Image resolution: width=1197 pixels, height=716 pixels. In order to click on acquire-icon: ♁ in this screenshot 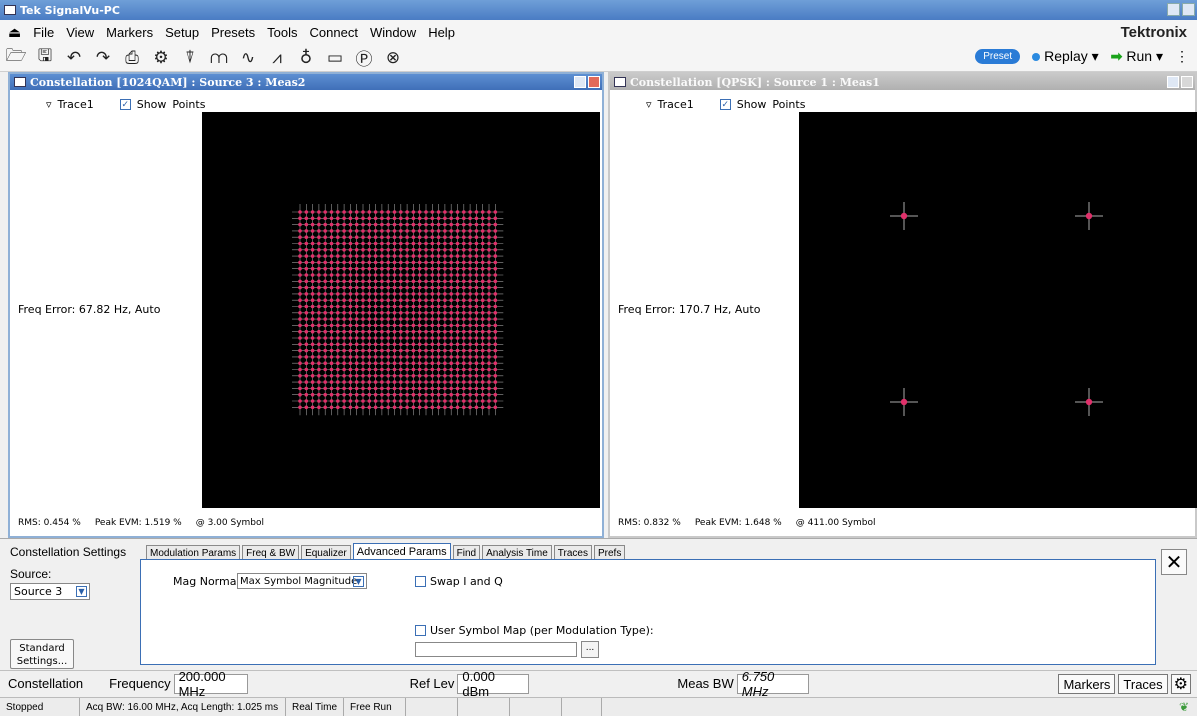, I will do `click(306, 58)`.